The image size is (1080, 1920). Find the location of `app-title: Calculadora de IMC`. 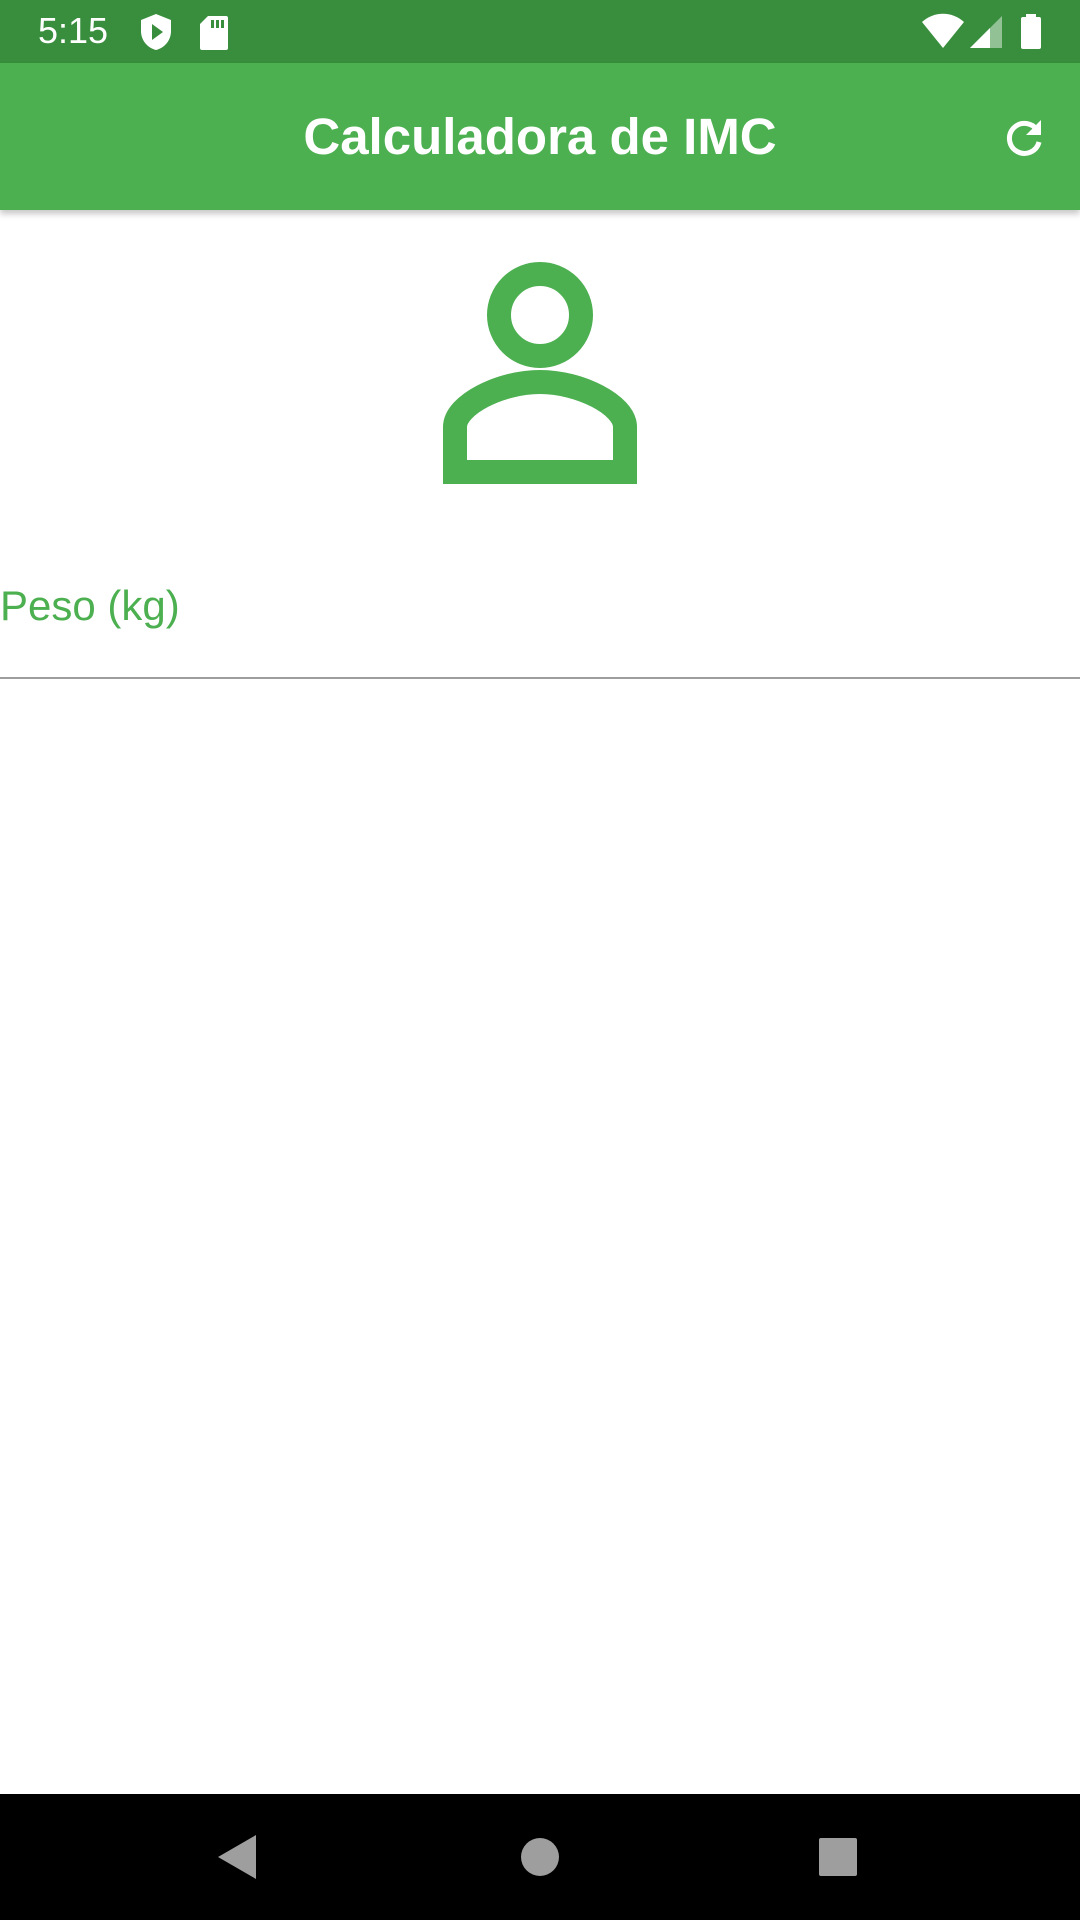

app-title: Calculadora de IMC is located at coordinates (540, 136).